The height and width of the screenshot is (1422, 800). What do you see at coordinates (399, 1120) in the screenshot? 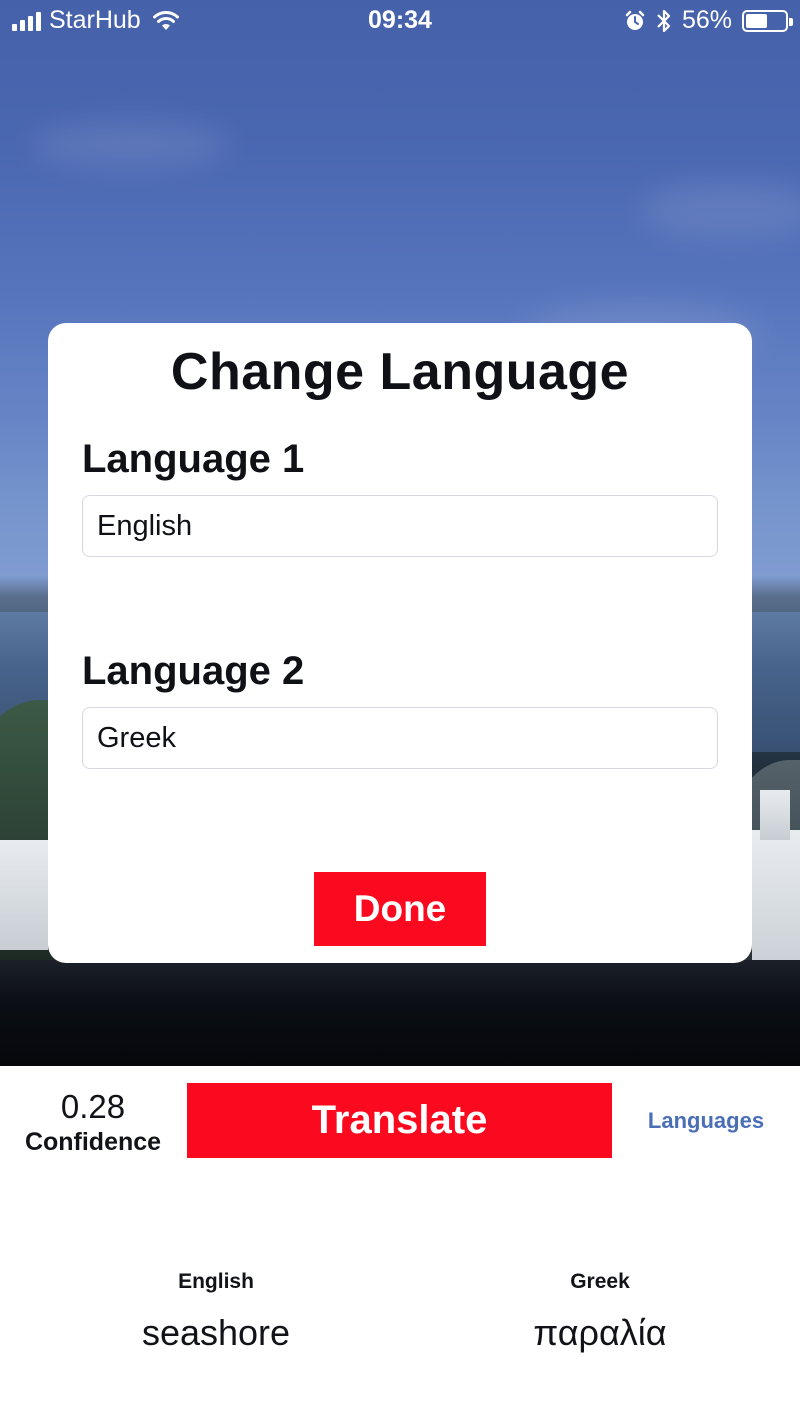
I see `translate-button: Translate` at bounding box center [399, 1120].